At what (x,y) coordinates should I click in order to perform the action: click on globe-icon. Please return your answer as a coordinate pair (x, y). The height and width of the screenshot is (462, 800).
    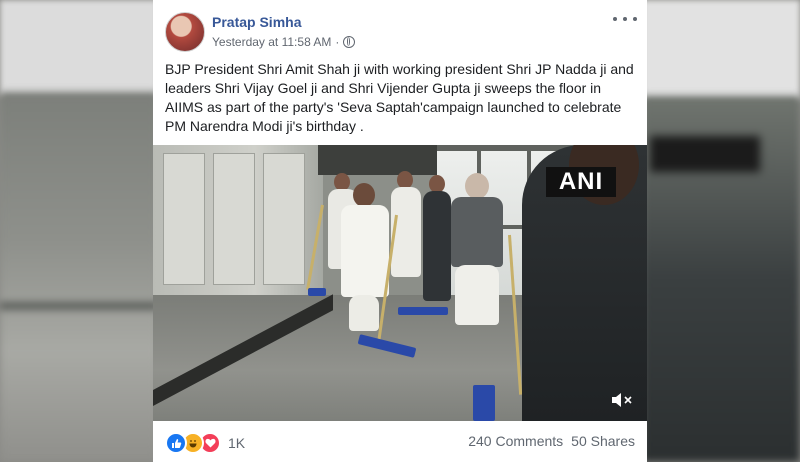
    Looking at the image, I should click on (349, 42).